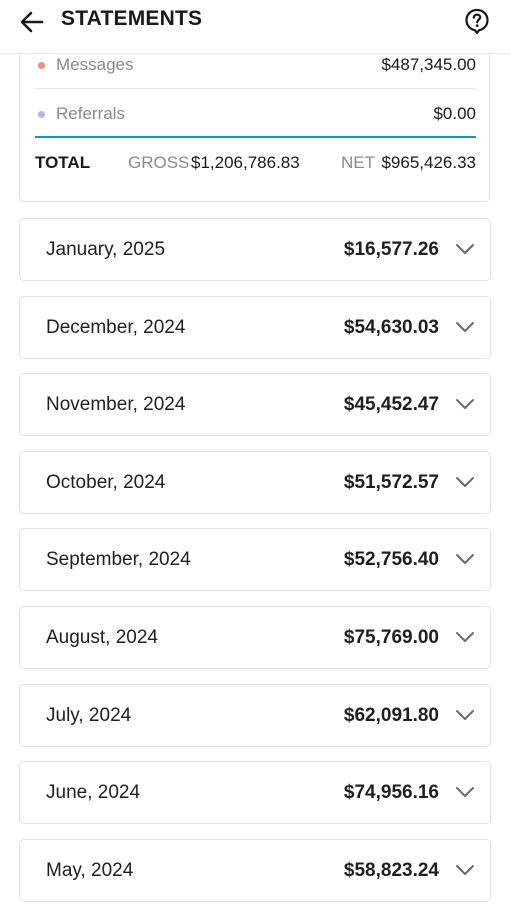 This screenshot has height=916, width=511. Describe the element at coordinates (118, 560) in the screenshot. I see `statement-month: September, 2024` at that location.